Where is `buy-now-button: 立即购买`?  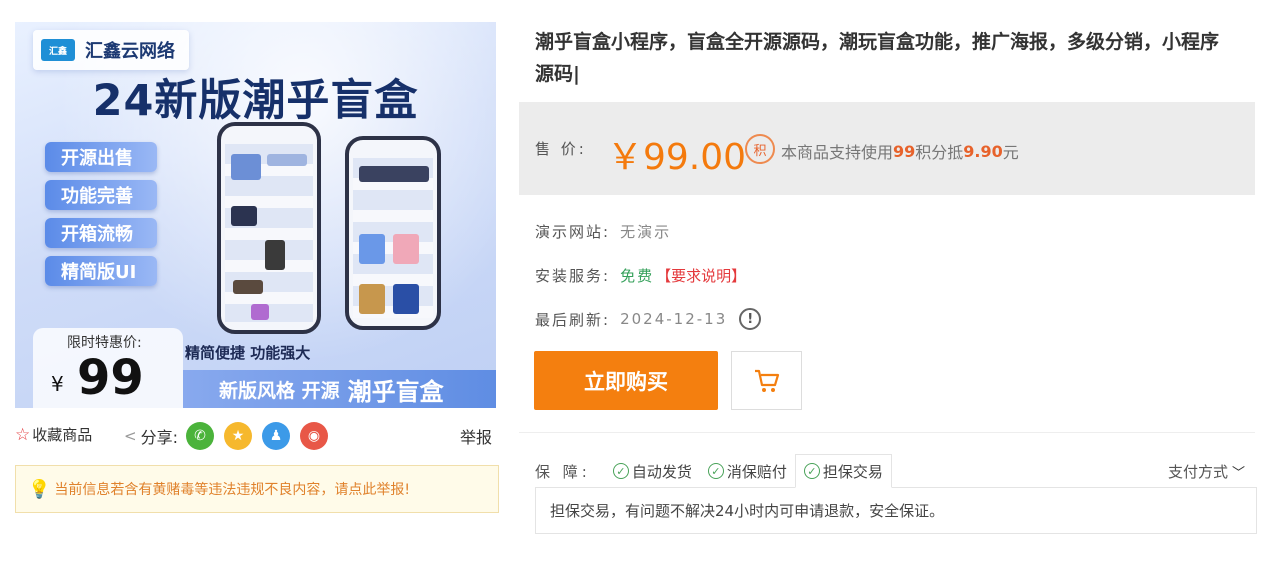
buy-now-button: 立即购买 is located at coordinates (626, 380).